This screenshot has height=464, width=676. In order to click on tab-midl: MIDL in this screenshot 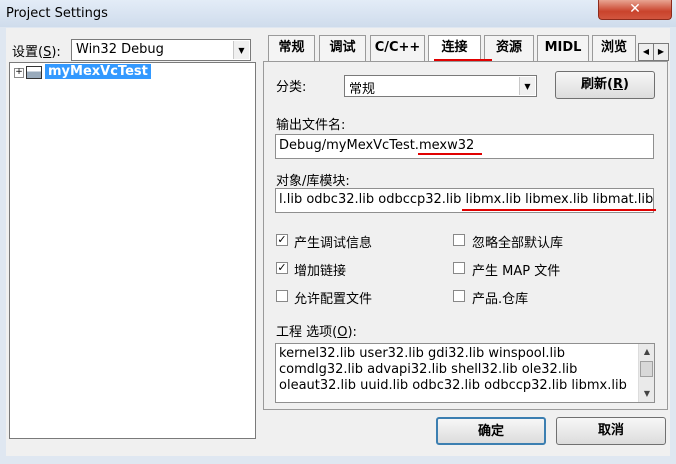, I will do `click(563, 48)`.